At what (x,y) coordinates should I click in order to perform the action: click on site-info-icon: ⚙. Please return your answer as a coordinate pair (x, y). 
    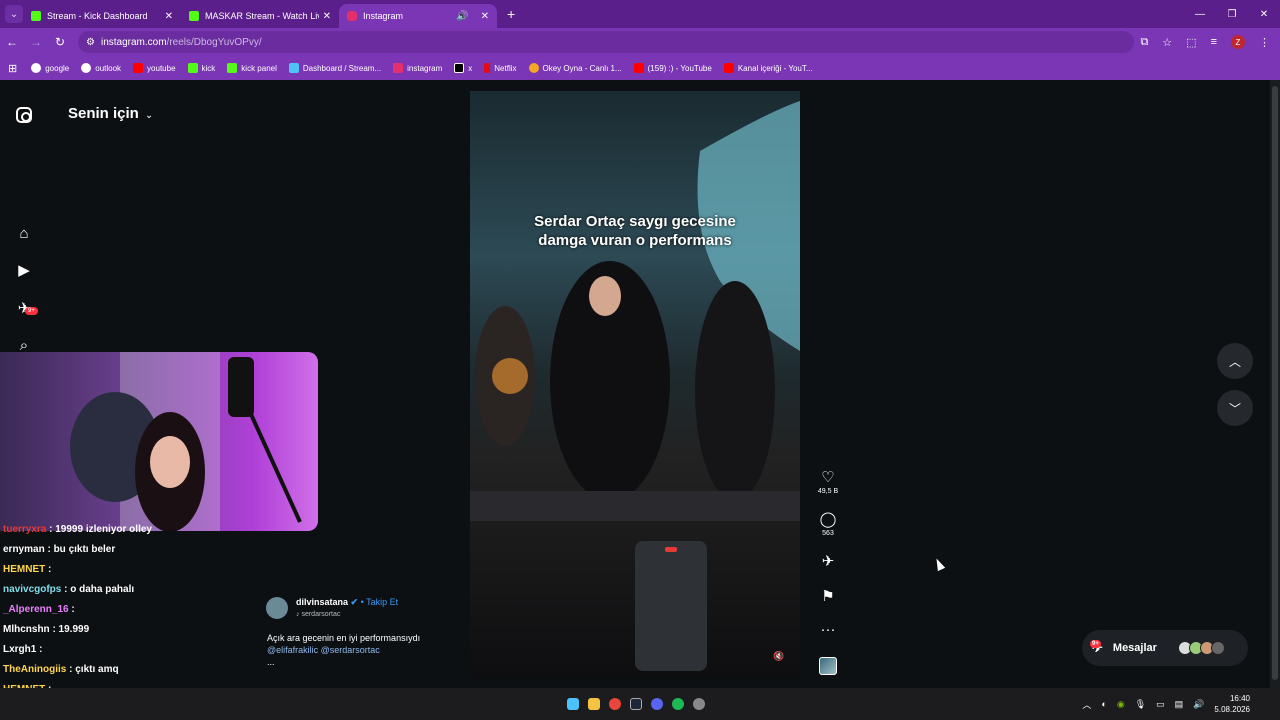
    Looking at the image, I should click on (90, 42).